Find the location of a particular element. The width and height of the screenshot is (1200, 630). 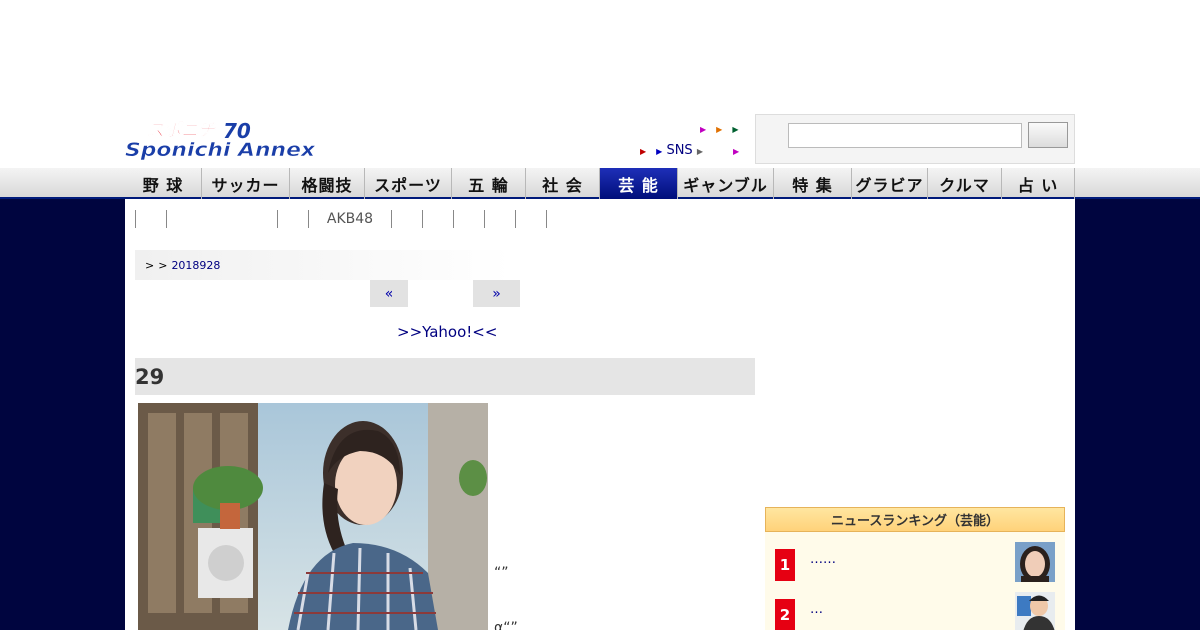

nav-soccer: サッカー is located at coordinates (246, 183).